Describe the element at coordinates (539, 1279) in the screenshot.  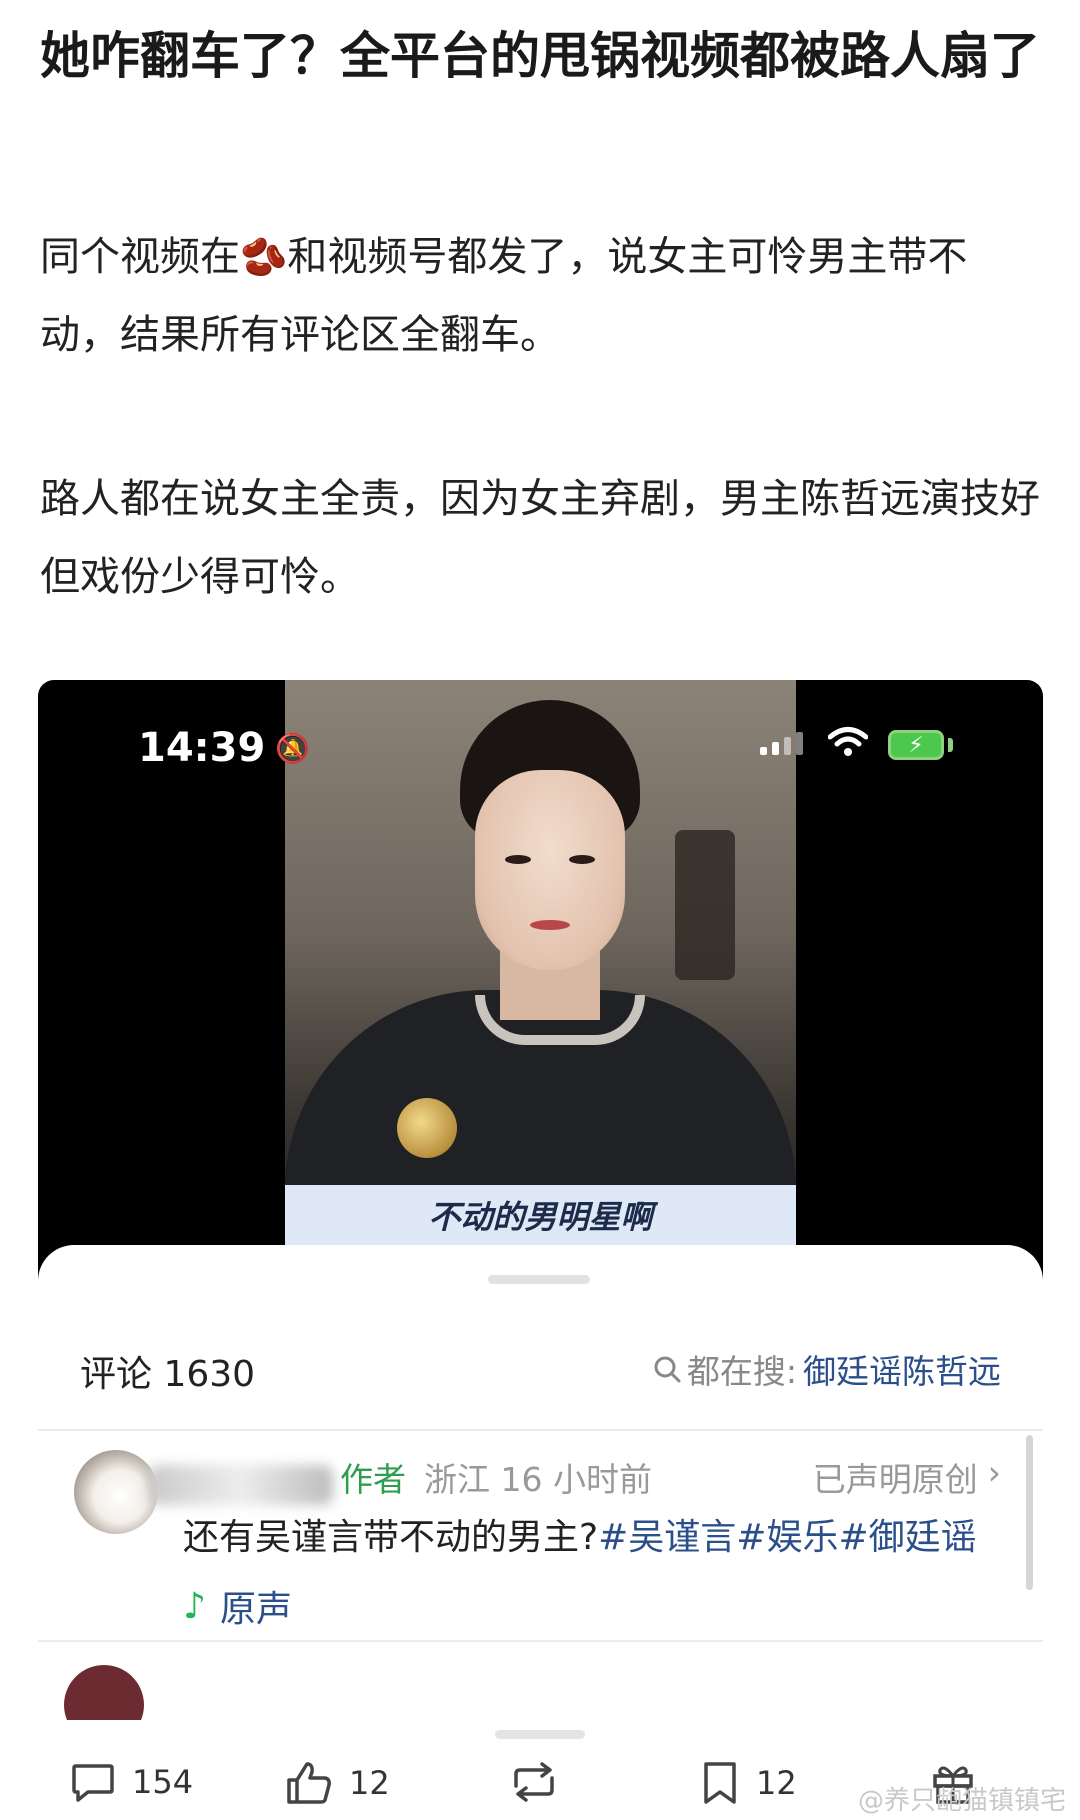
I see `sheet-drag-handle` at that location.